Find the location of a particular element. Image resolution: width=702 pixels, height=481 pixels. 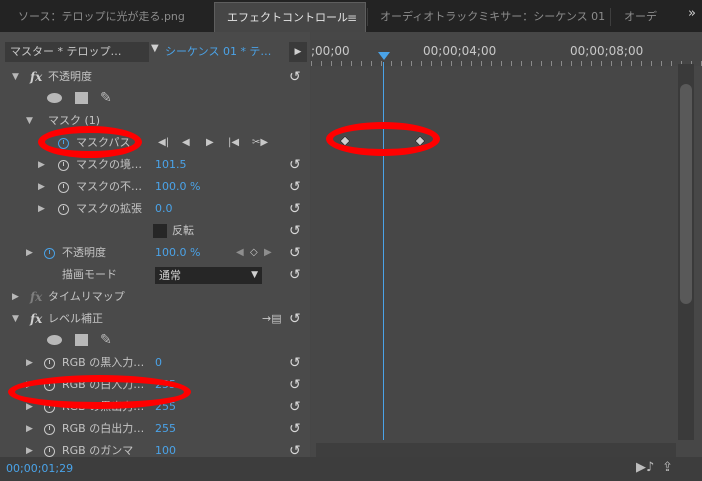

tab-overflow-icon: » is located at coordinates (692, 13).